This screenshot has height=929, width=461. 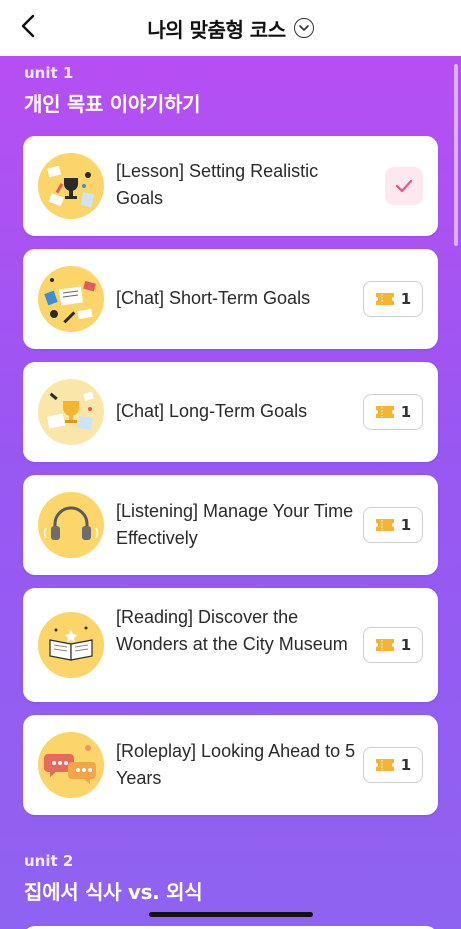 I want to click on course-dropdown-button, so click(x=303, y=28).